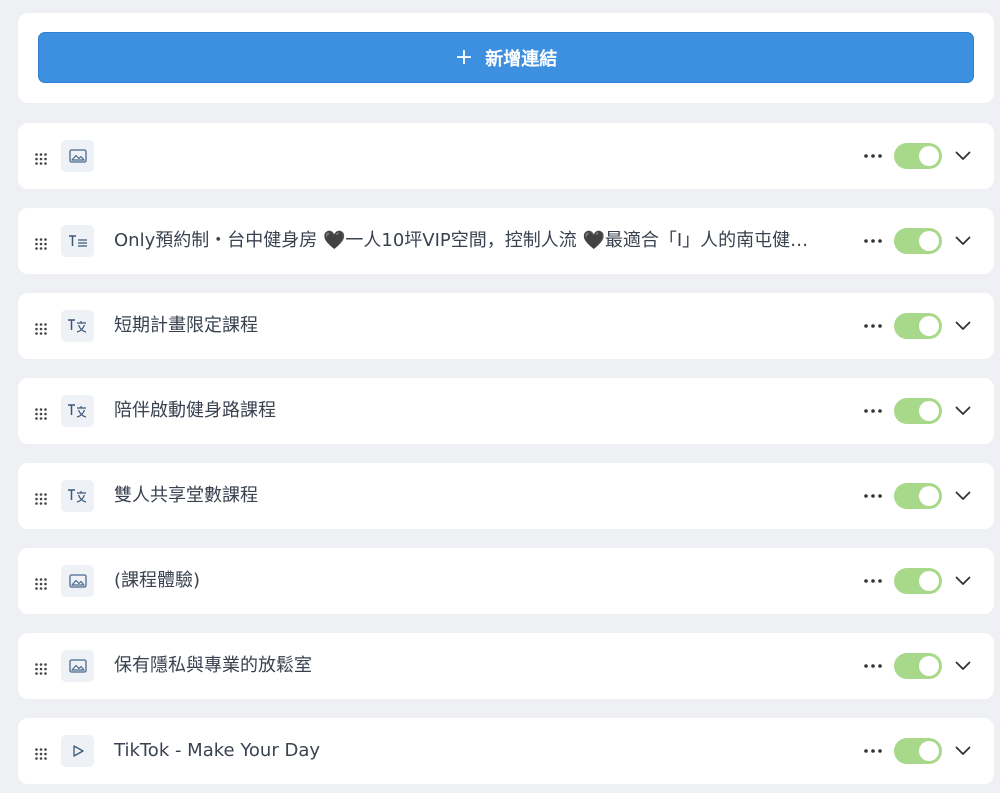 Image resolution: width=1000 pixels, height=793 pixels. What do you see at coordinates (474, 496) in the screenshot?
I see `link-title: 雙人共享堂數課程` at bounding box center [474, 496].